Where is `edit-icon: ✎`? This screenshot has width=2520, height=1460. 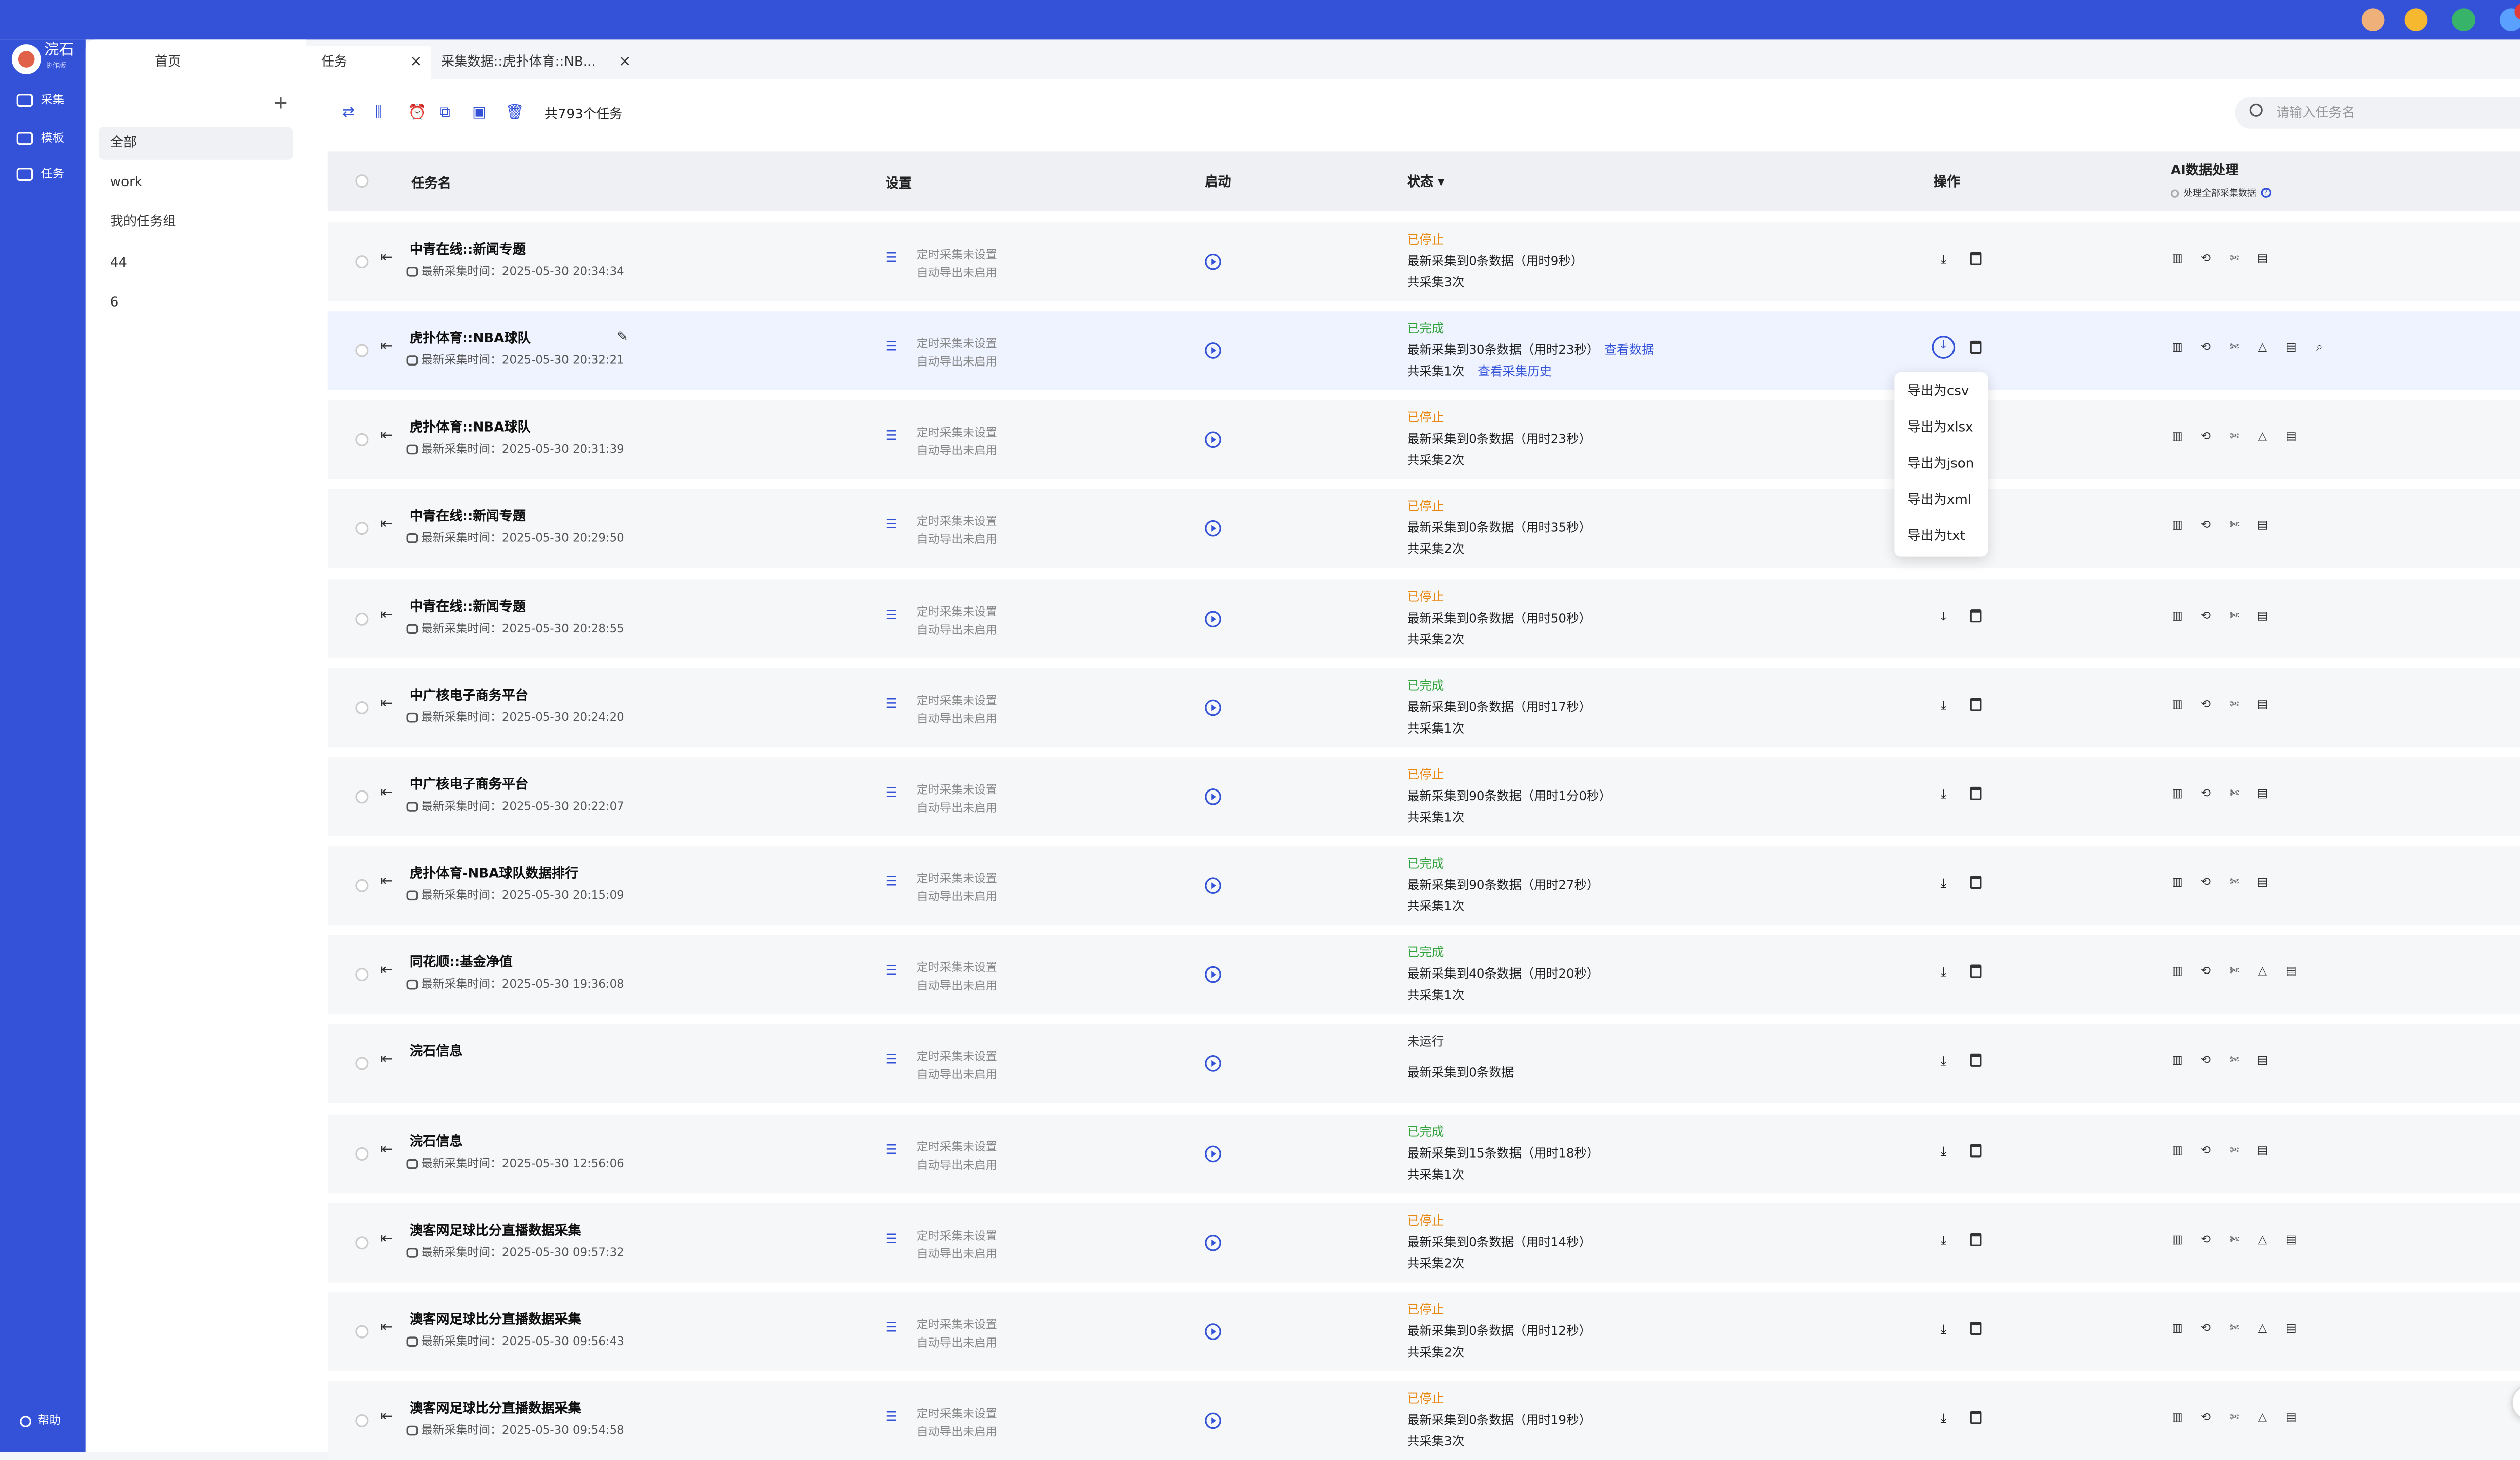
edit-icon: ✎ is located at coordinates (622, 336).